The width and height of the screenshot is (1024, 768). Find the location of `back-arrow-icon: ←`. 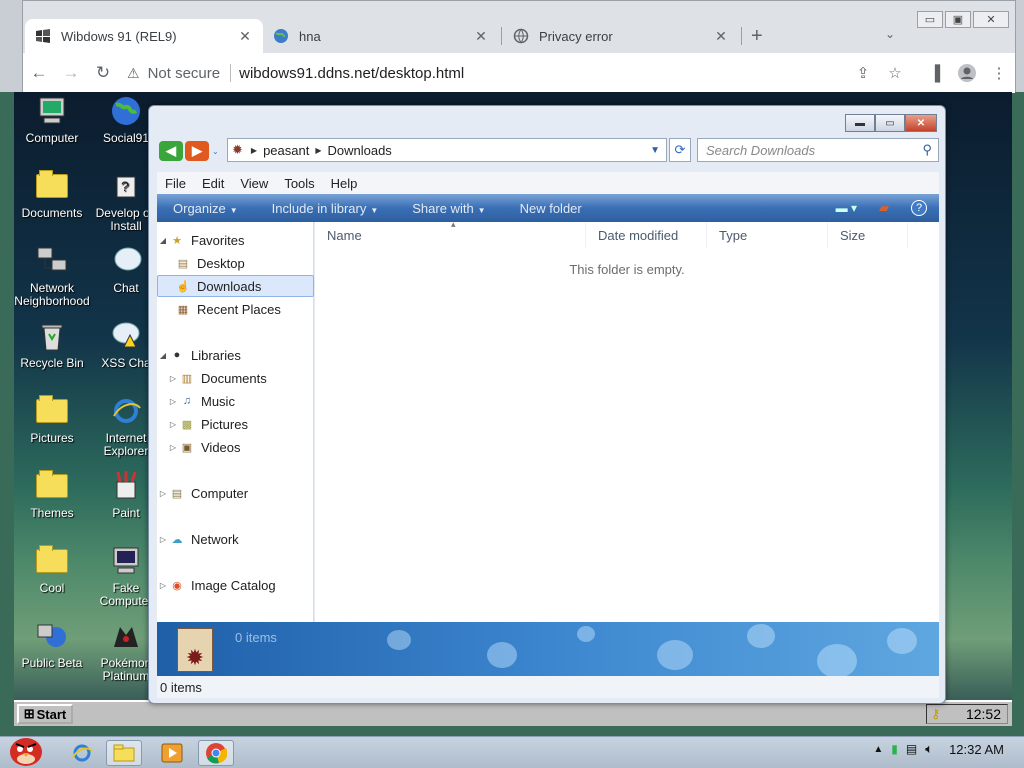

back-arrow-icon: ← is located at coordinates (39, 73).